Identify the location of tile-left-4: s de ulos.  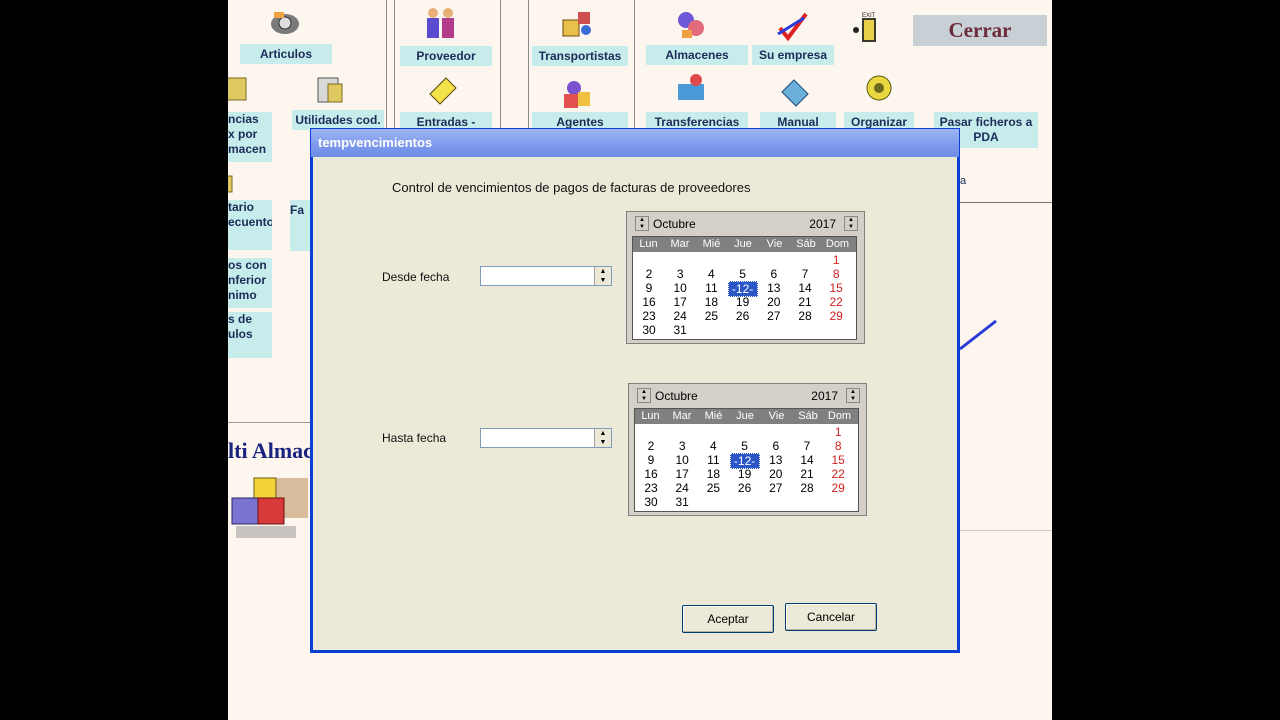
(250, 335).